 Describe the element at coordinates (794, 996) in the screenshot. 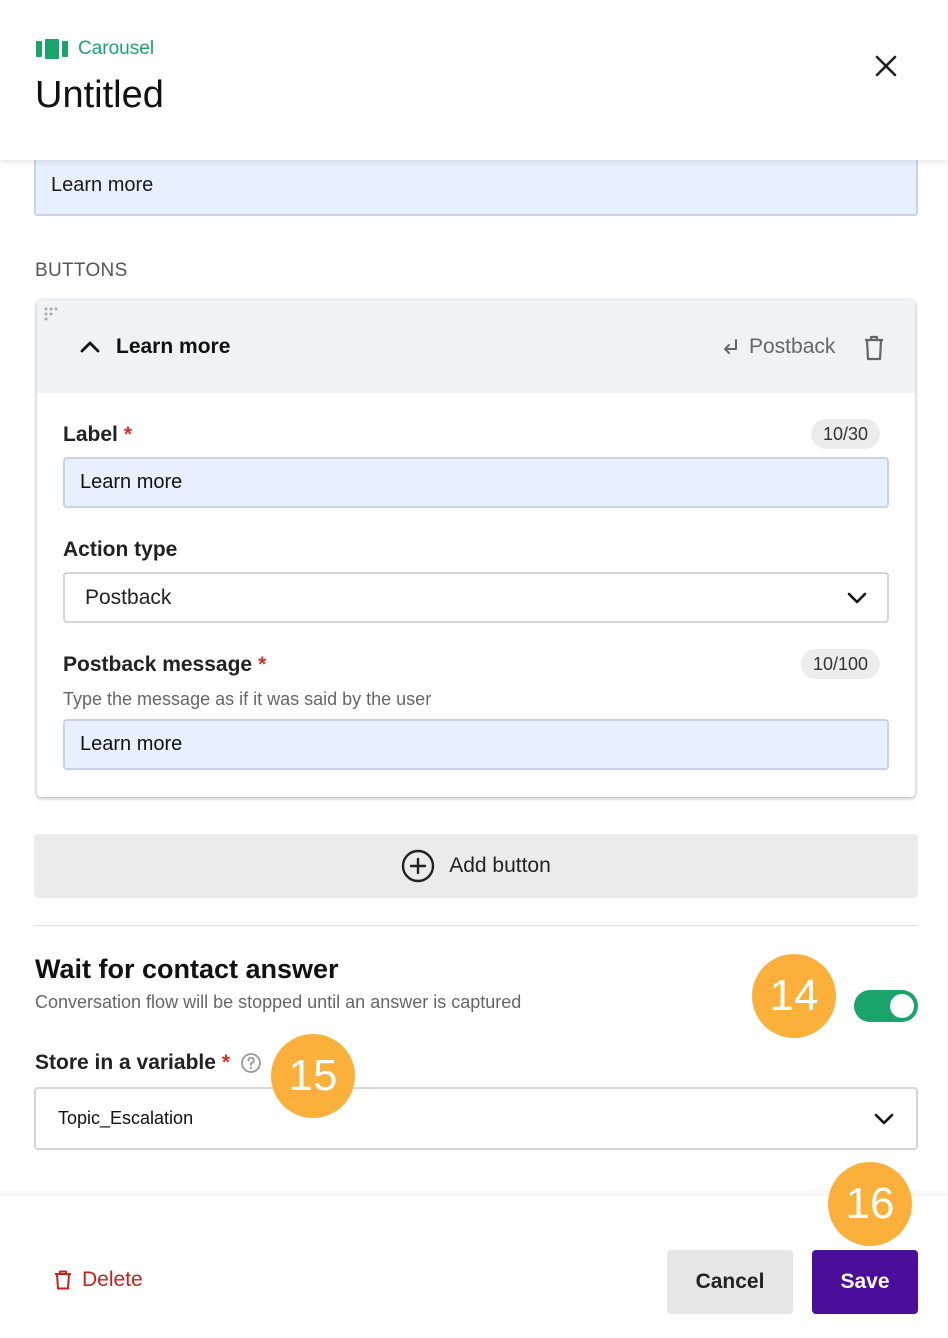

I see `step-badge-14: 14` at that location.